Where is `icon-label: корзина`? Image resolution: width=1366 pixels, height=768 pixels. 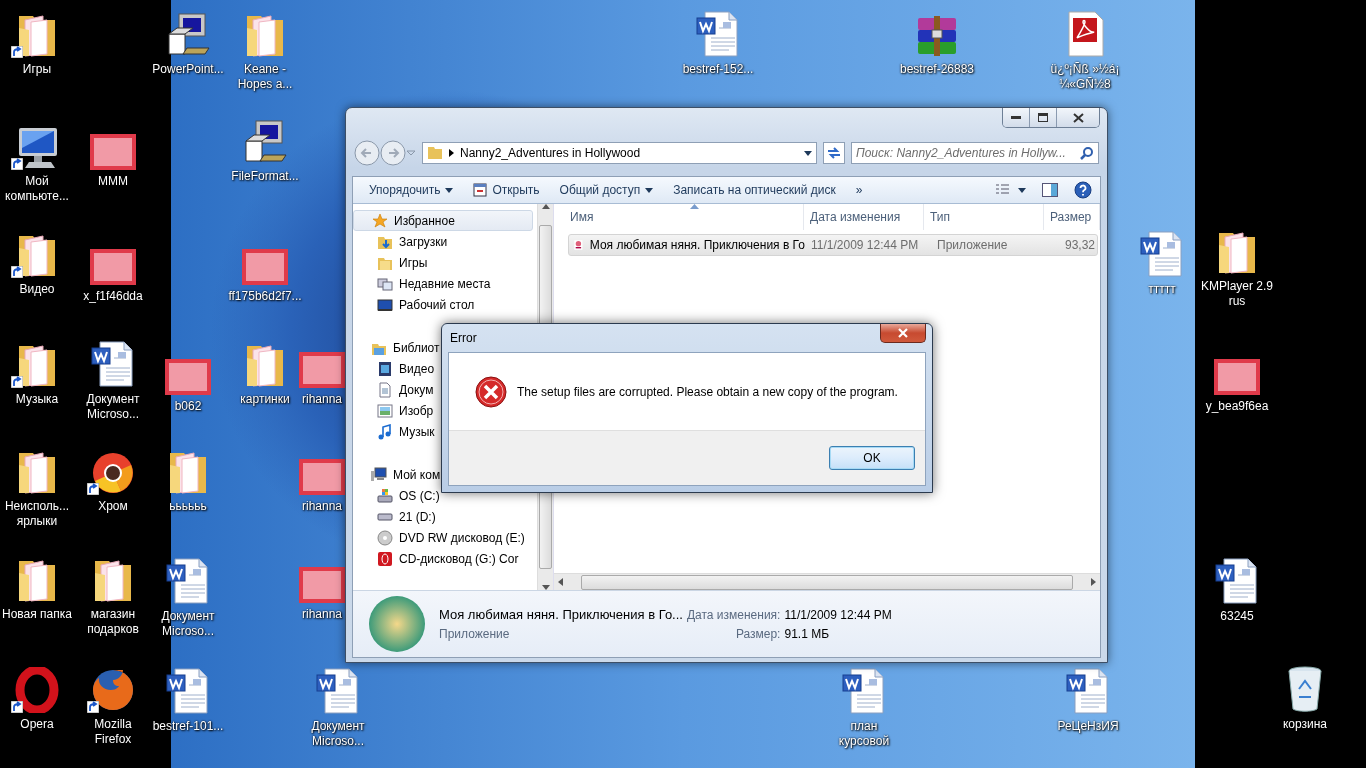
icon-label: корзина is located at coordinates (1305, 724).